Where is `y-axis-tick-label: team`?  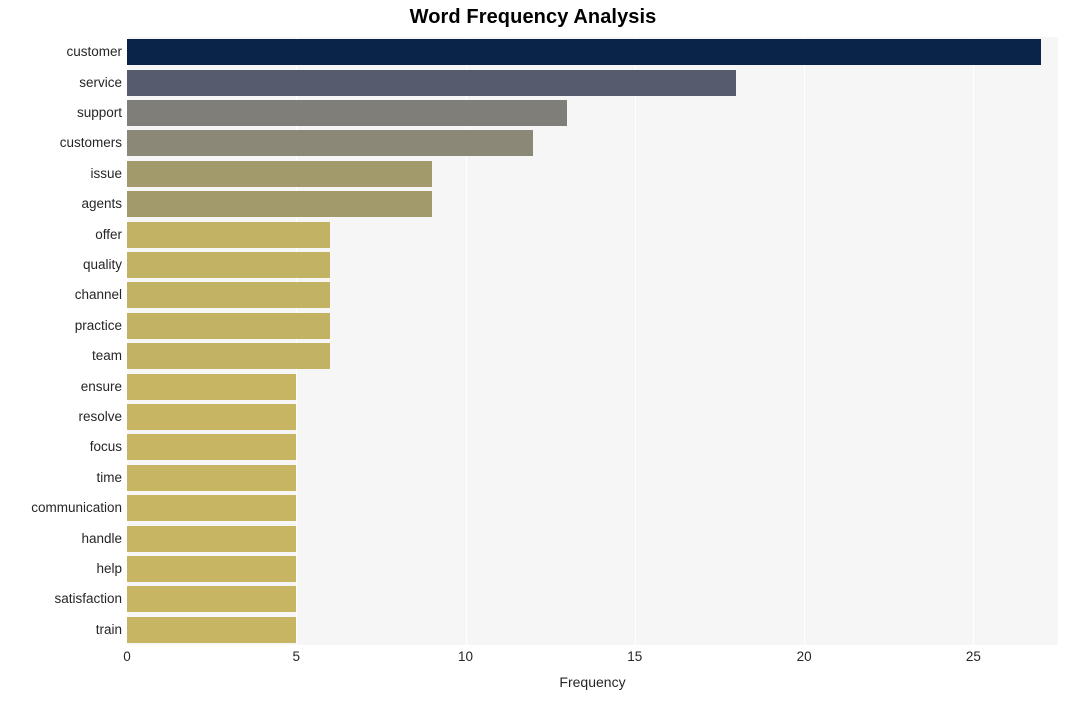 y-axis-tick-label: team is located at coordinates (106, 356).